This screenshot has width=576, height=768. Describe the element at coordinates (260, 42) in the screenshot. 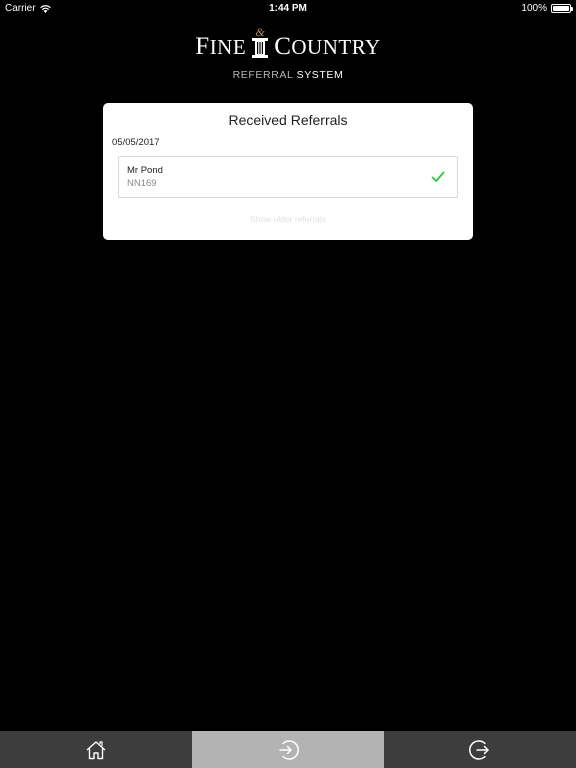

I see `column-logo-icon: &` at that location.